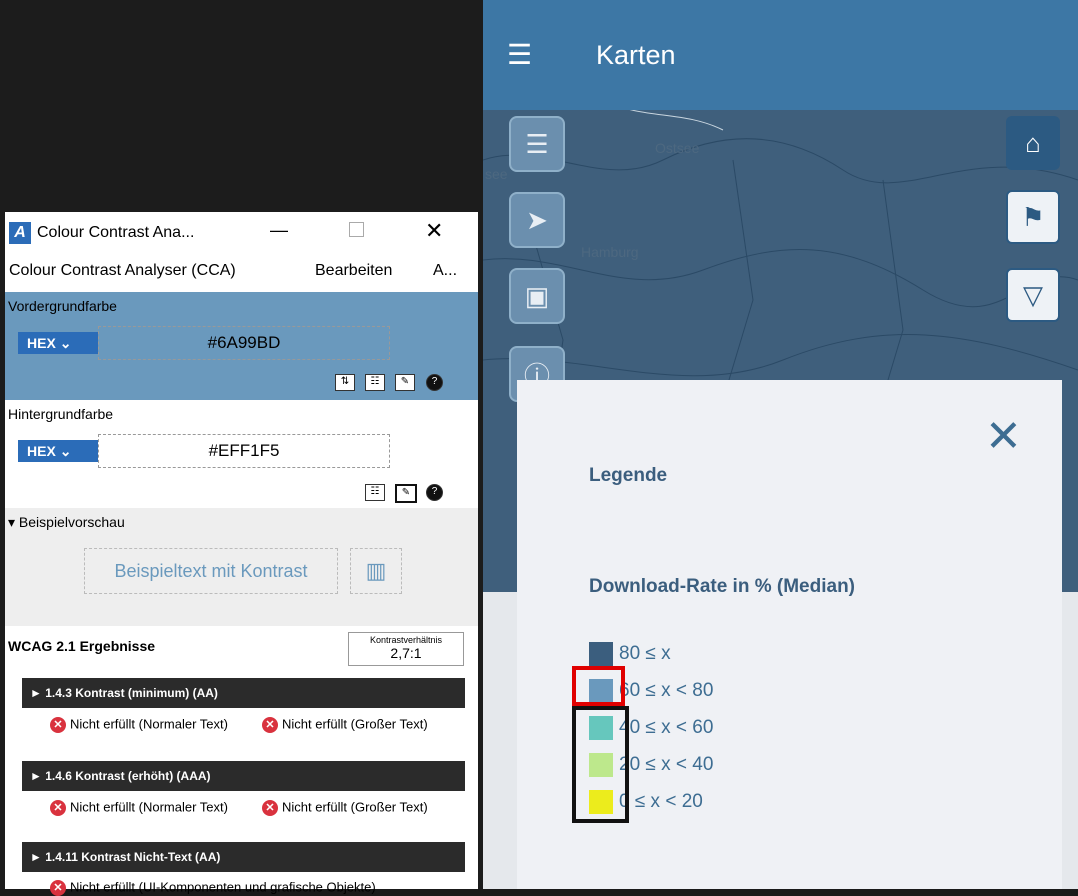 This screenshot has width=1078, height=896. Describe the element at coordinates (610, 252) in the screenshot. I see `map-label-city: Hamburg` at that location.